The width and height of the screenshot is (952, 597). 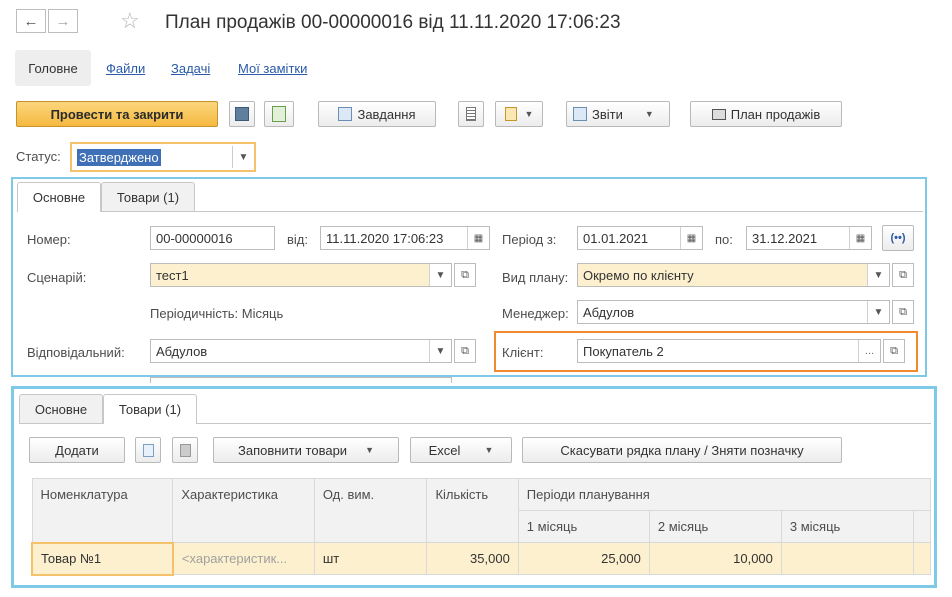 I want to click on copy-icon, so click(x=148, y=450).